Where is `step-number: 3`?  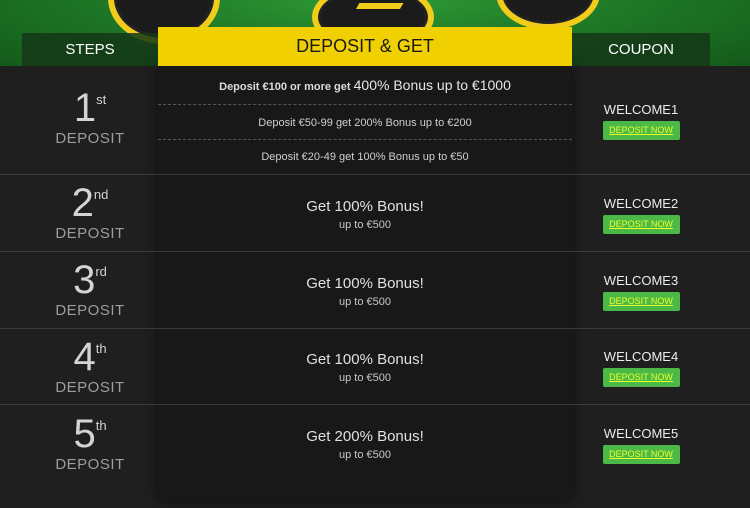
step-number: 3 is located at coordinates (84, 280).